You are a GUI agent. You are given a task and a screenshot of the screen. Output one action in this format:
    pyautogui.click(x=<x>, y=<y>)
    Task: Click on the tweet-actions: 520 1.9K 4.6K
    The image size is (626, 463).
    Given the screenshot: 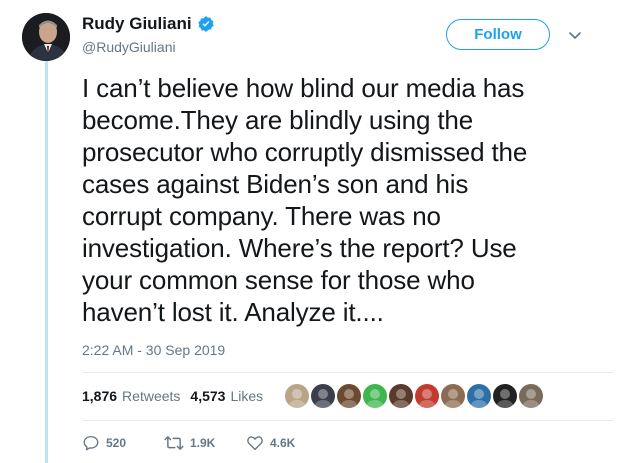 What is the action you would take?
    pyautogui.click(x=188, y=443)
    